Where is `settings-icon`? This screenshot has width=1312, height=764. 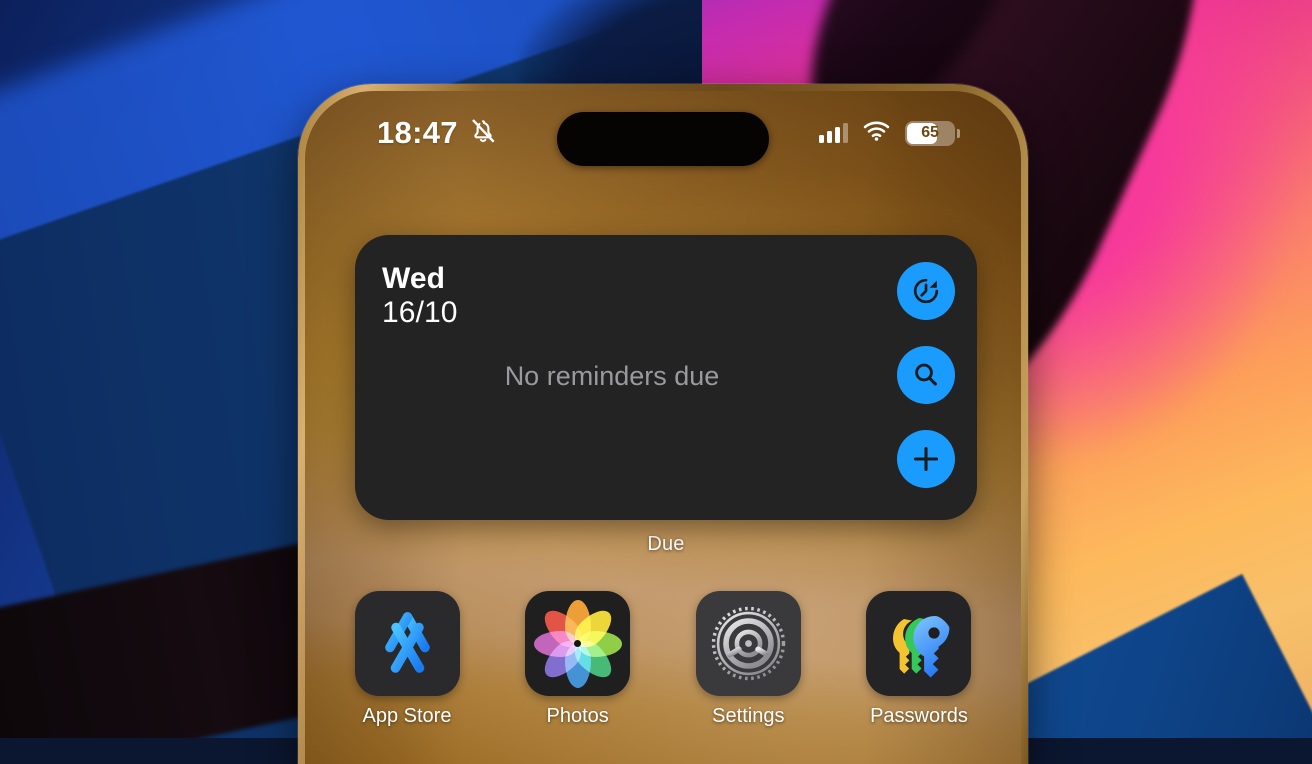
settings-icon is located at coordinates (748, 643).